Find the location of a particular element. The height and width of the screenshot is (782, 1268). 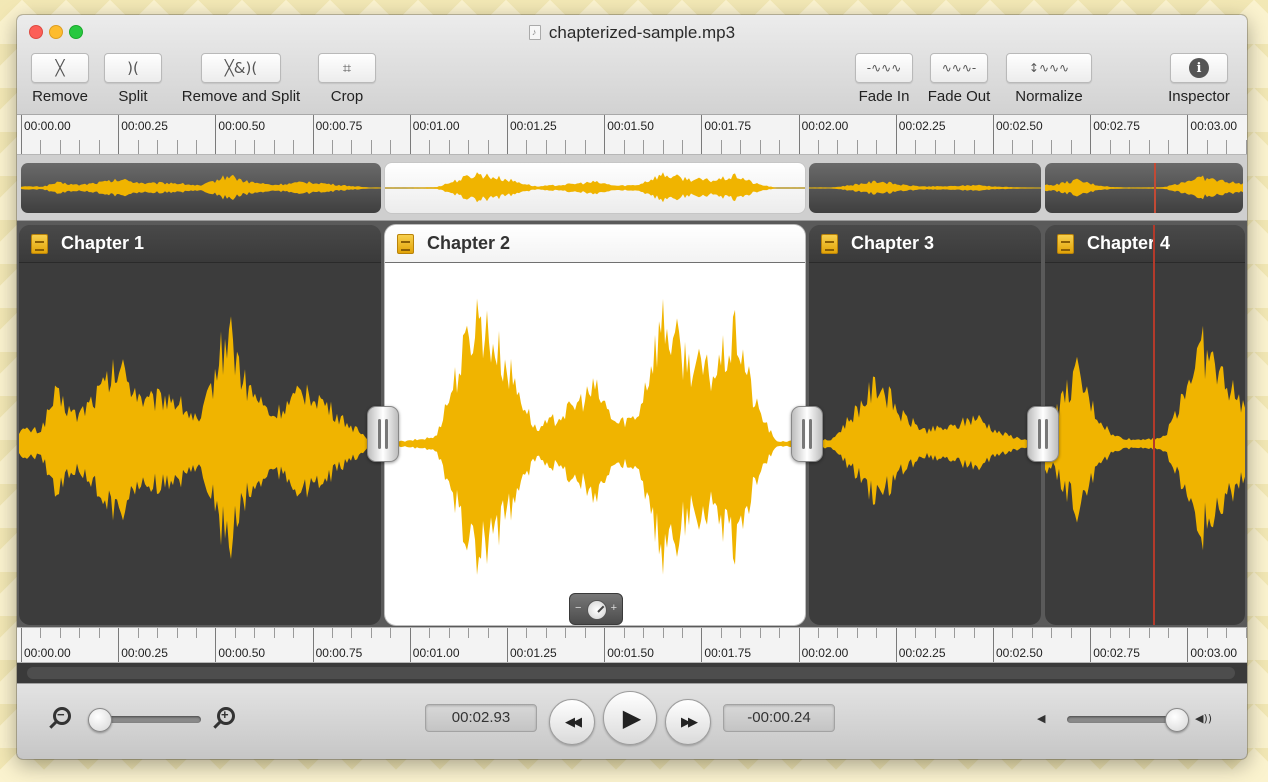

overview-waveform is located at coordinates (201, 187).